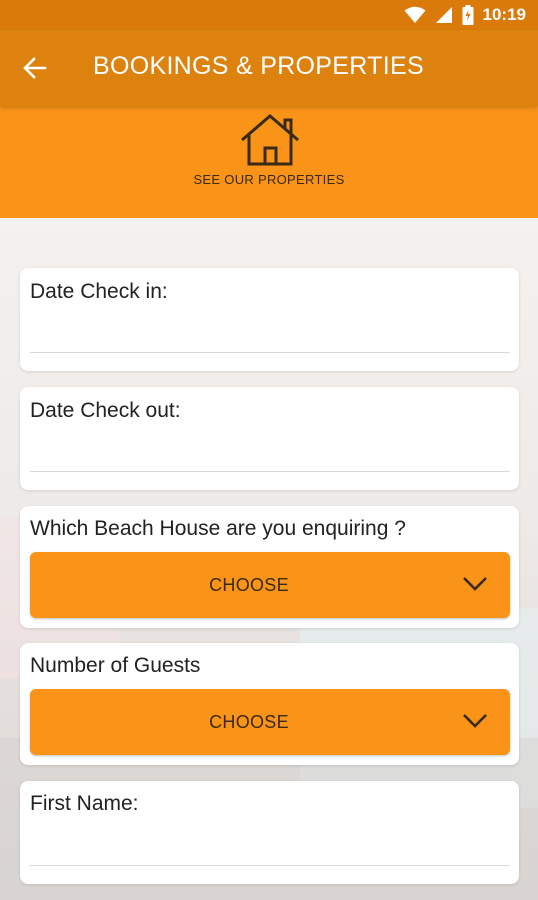  What do you see at coordinates (270, 865) in the screenshot?
I see `first-name-underline` at bounding box center [270, 865].